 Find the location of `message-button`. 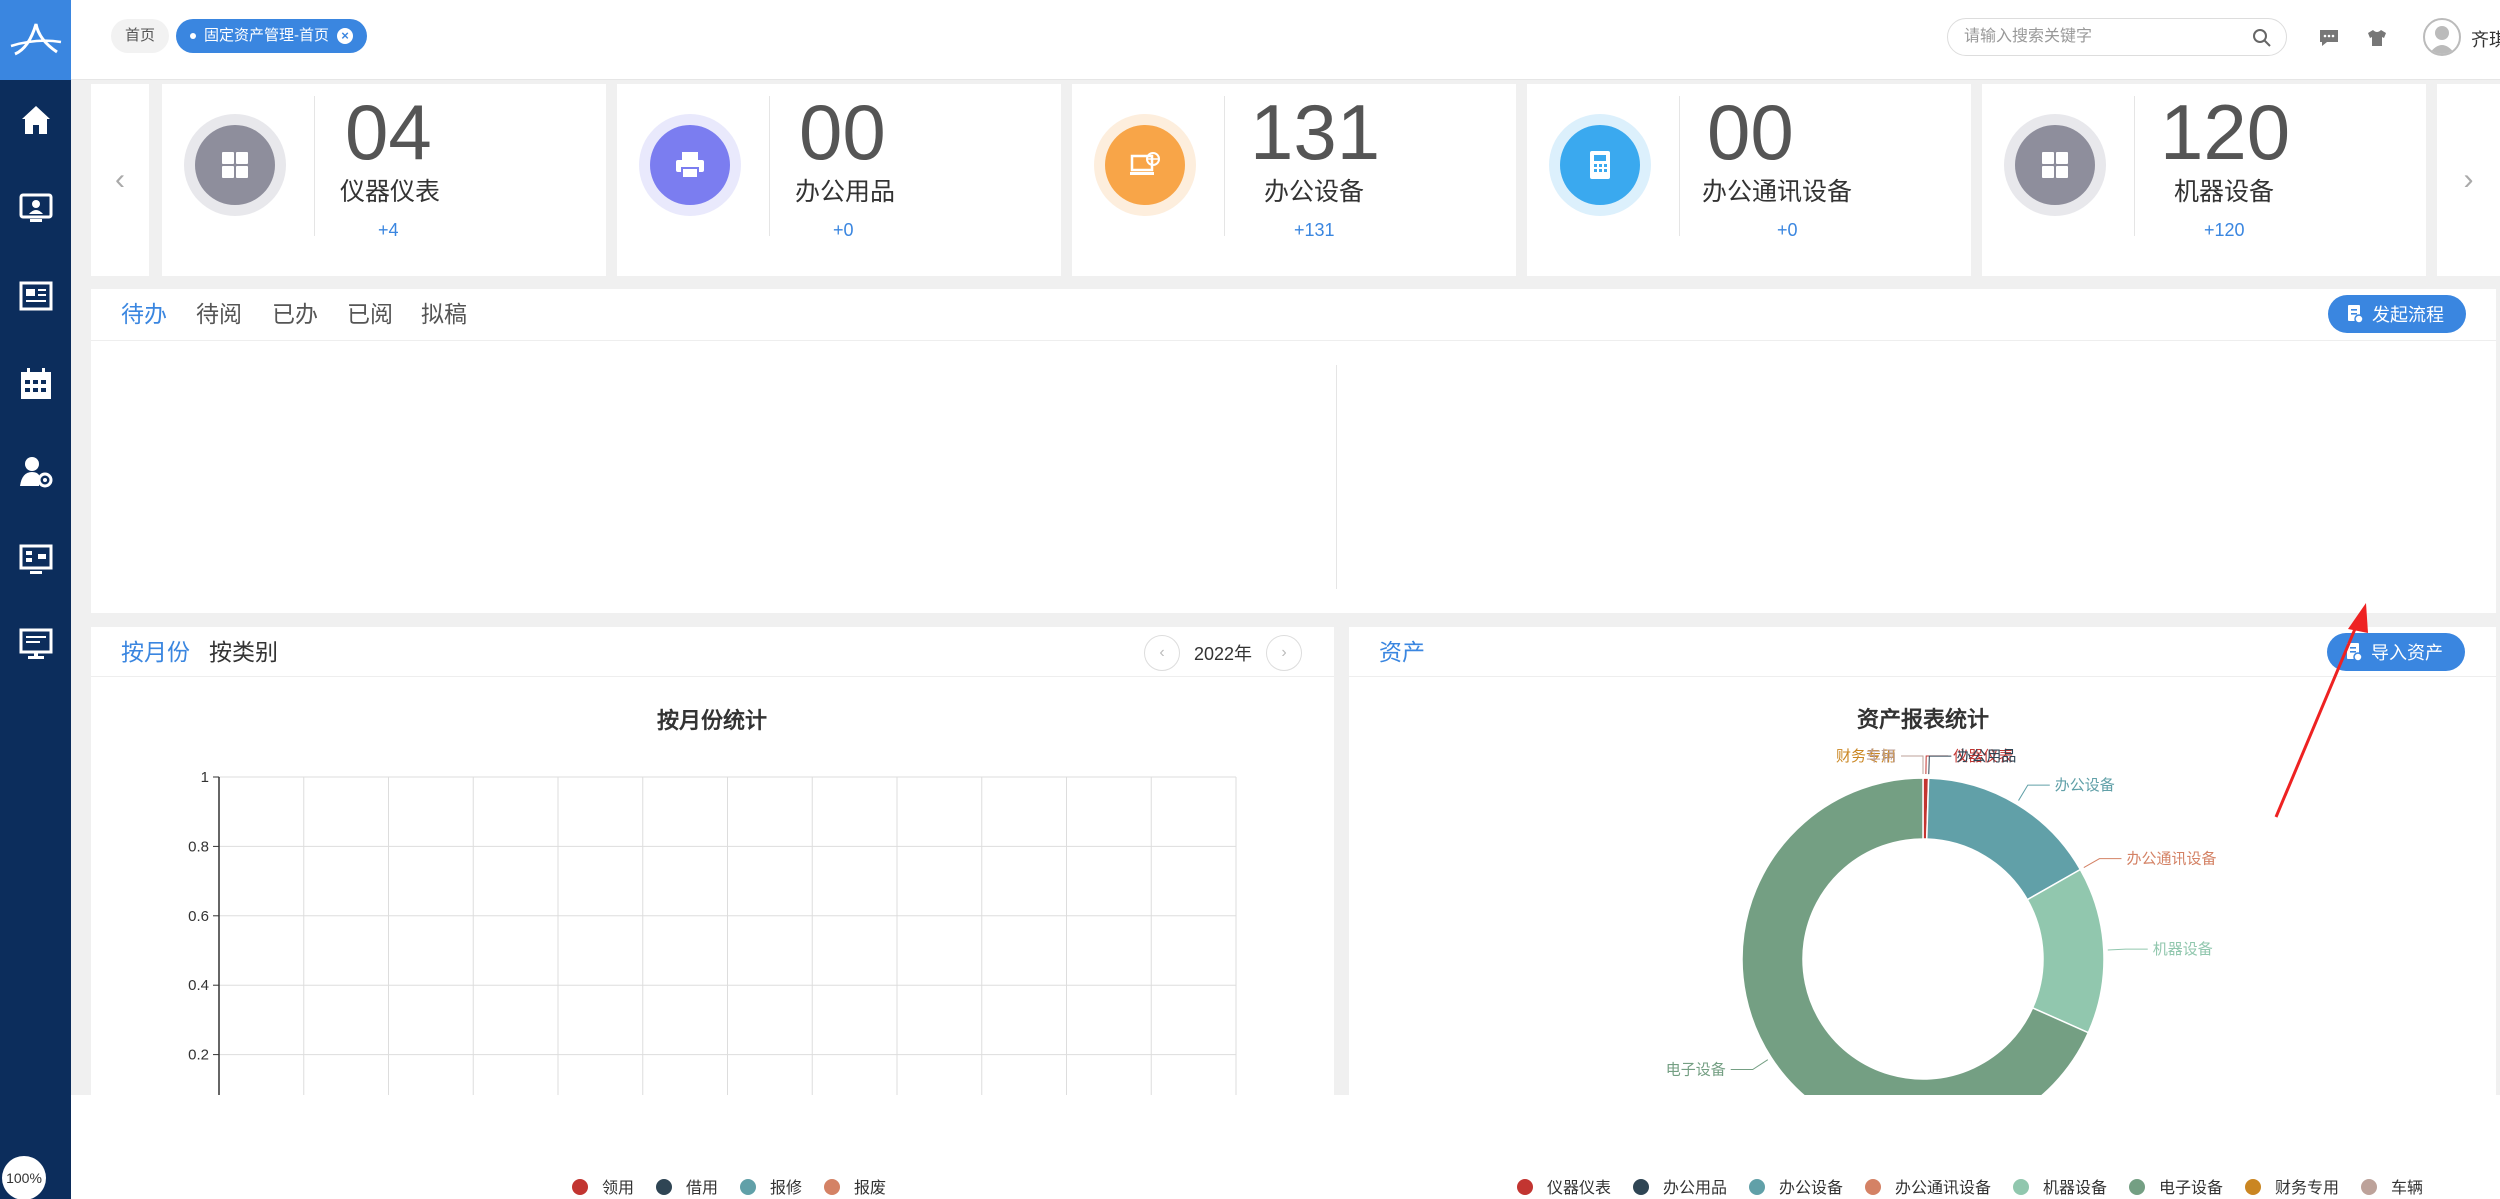

message-button is located at coordinates (2329, 38).